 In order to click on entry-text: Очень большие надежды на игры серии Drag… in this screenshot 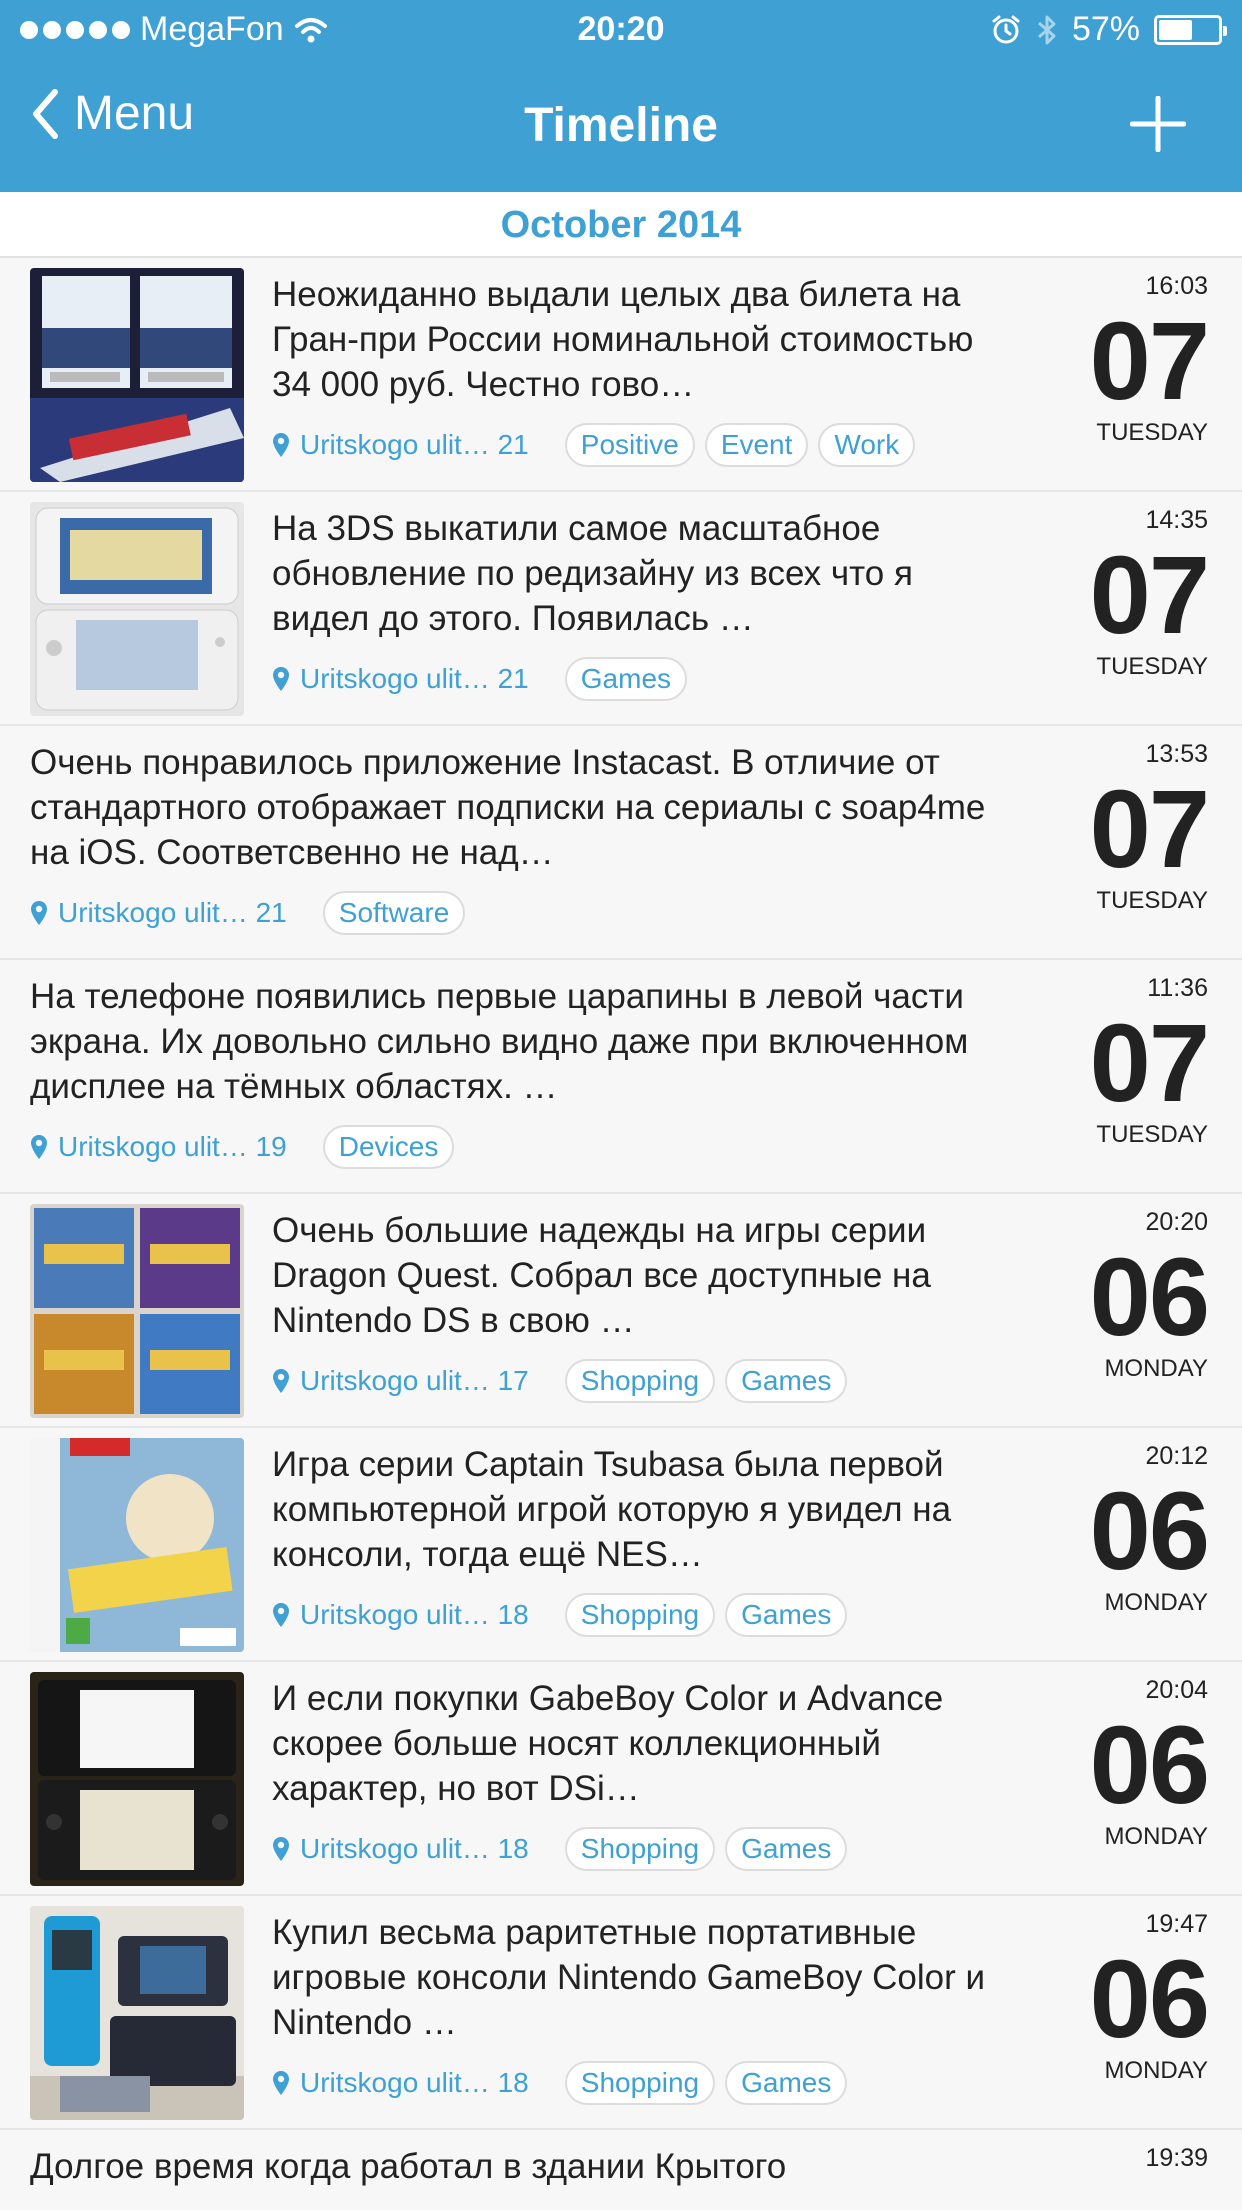, I will do `click(601, 1275)`.